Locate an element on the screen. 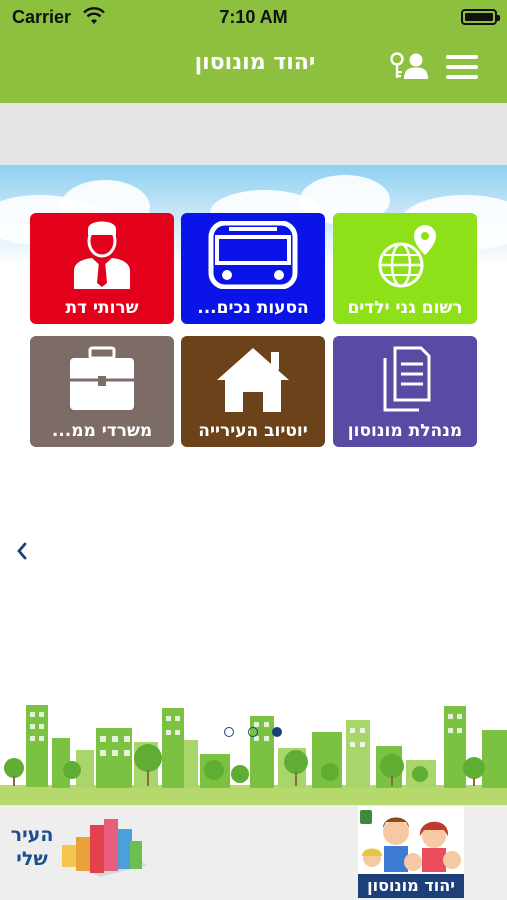 This screenshot has height=900, width=507. tile-municipality-youtube: יוטיוב העירייה is located at coordinates (253, 391).